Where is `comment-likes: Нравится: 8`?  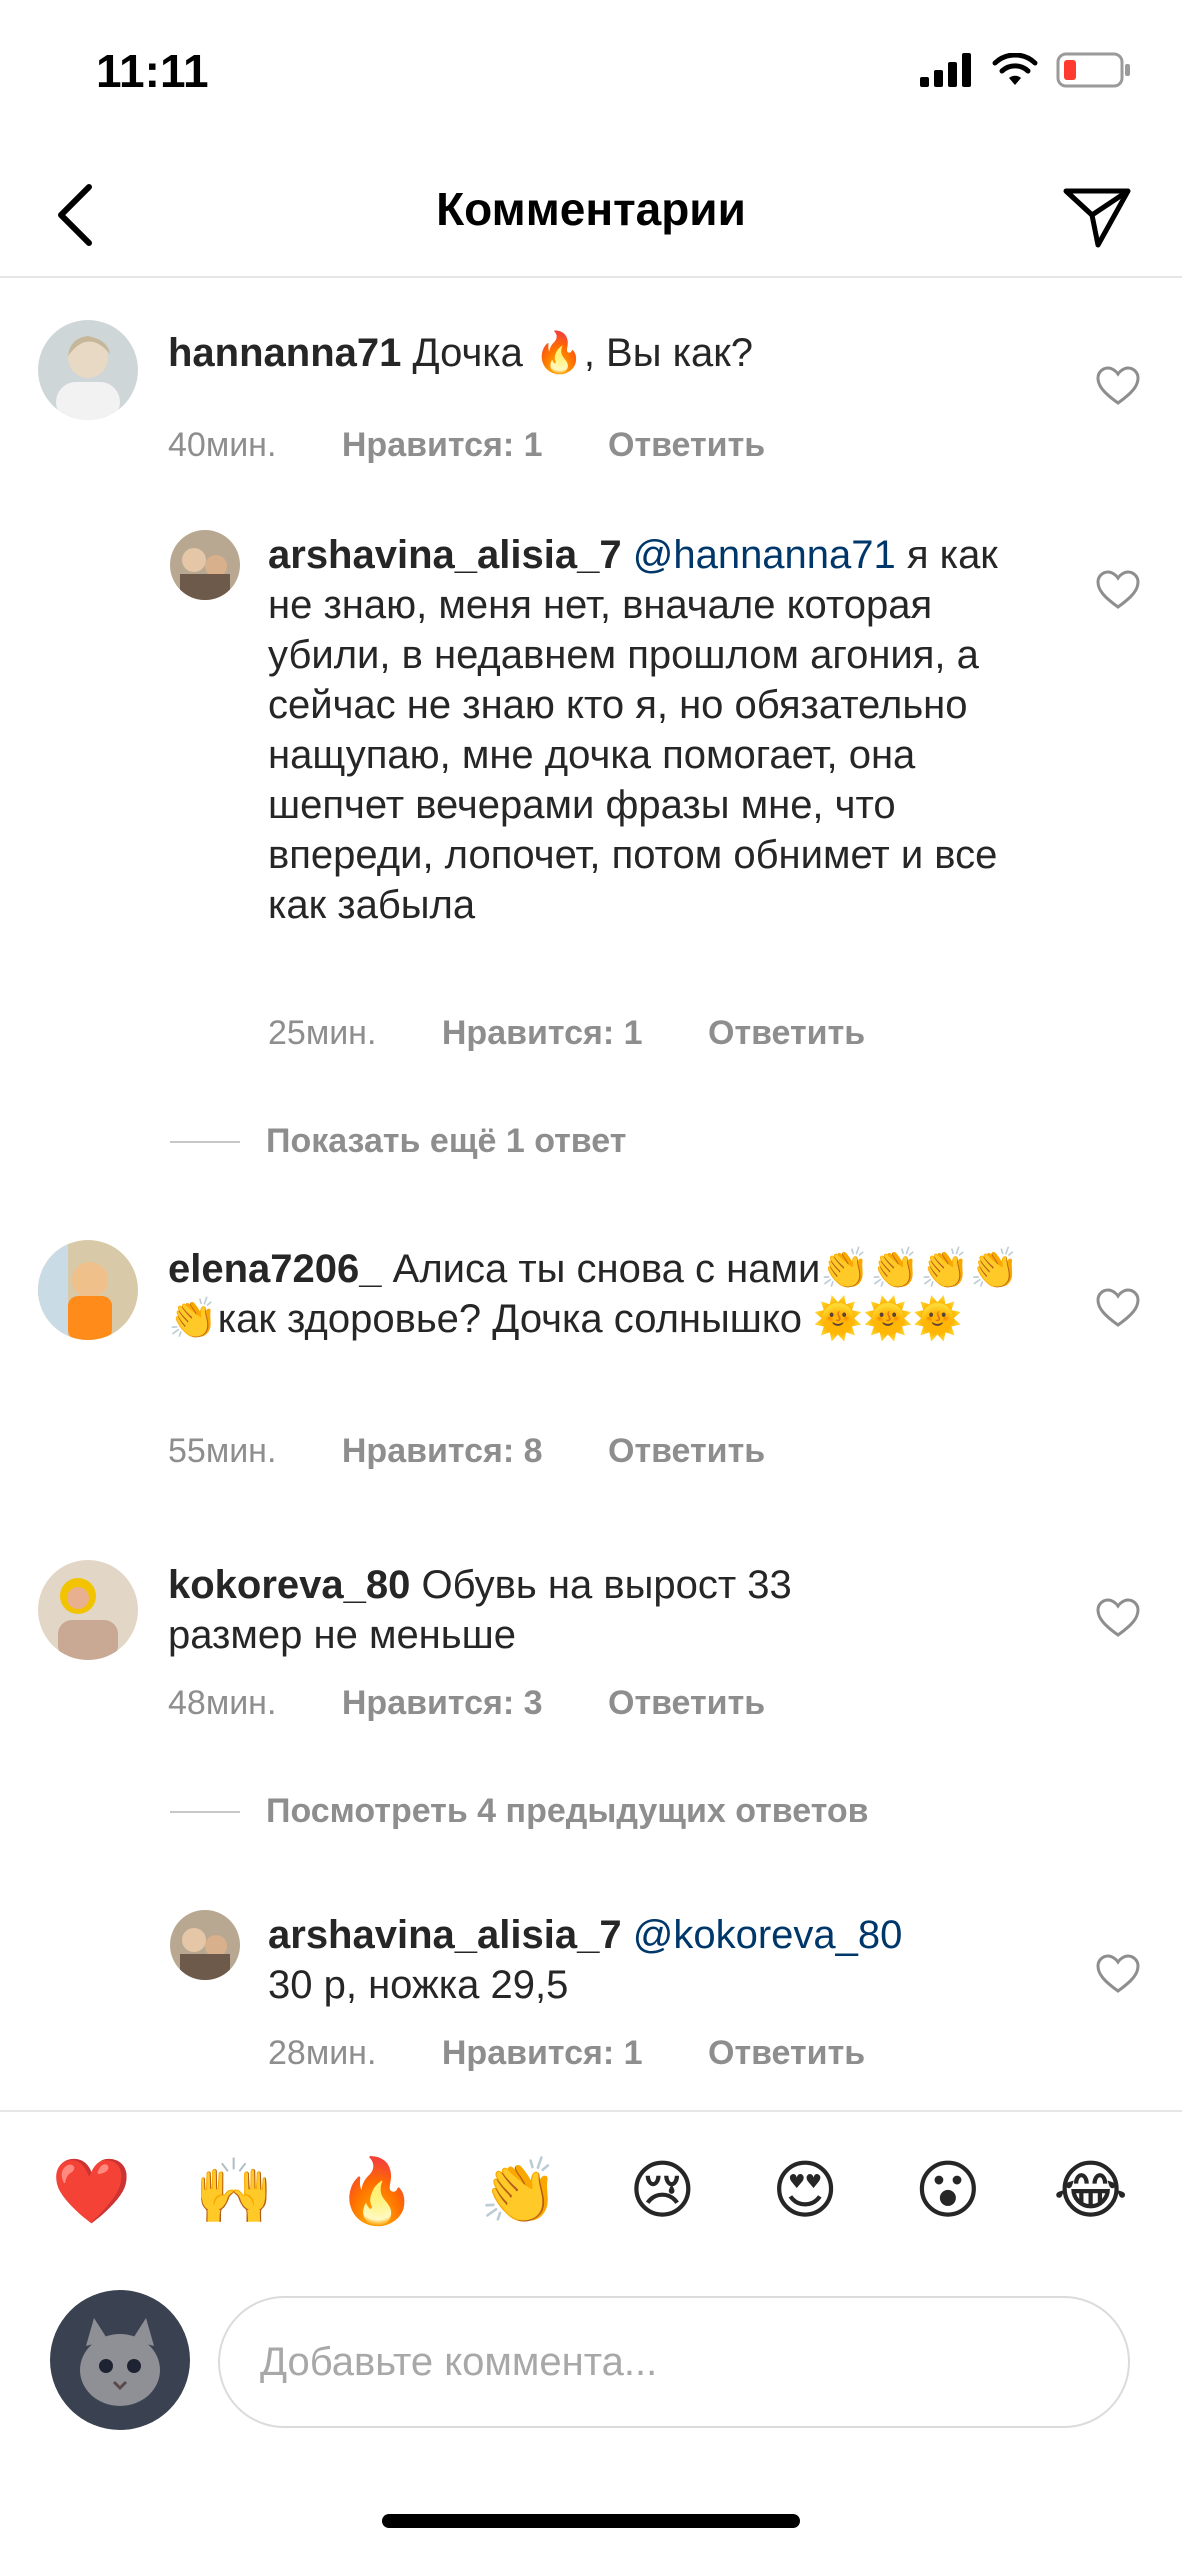 comment-likes: Нравится: 8 is located at coordinates (442, 1451).